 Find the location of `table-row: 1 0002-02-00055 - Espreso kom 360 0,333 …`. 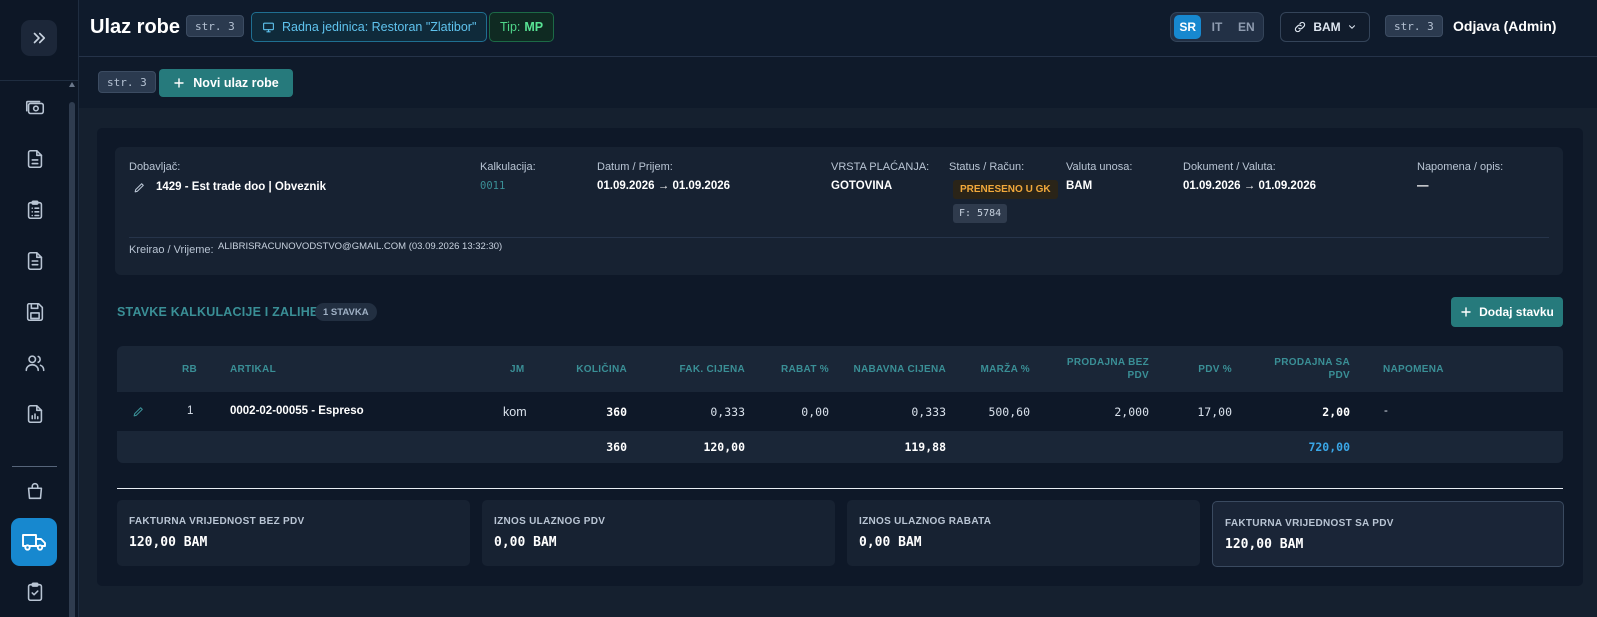

table-row: 1 0002-02-00055 - Espreso kom 360 0,333 … is located at coordinates (840, 411).